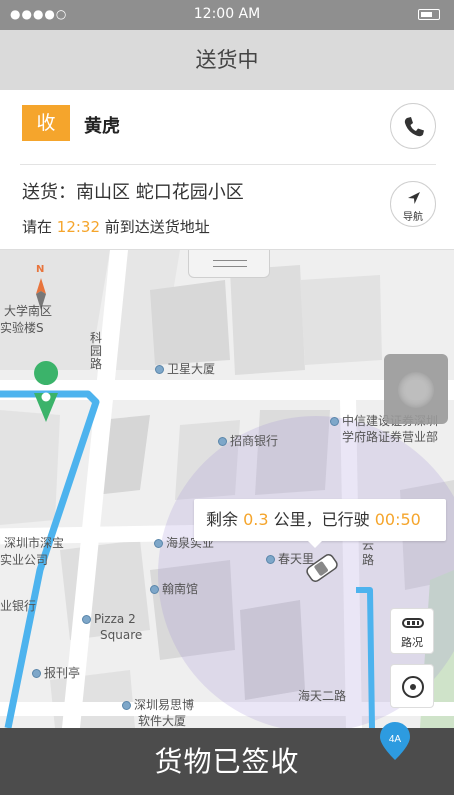 The height and width of the screenshot is (795, 454). What do you see at coordinates (78, 227) in the screenshot?
I see `deadline-time: 12:32` at bounding box center [78, 227].